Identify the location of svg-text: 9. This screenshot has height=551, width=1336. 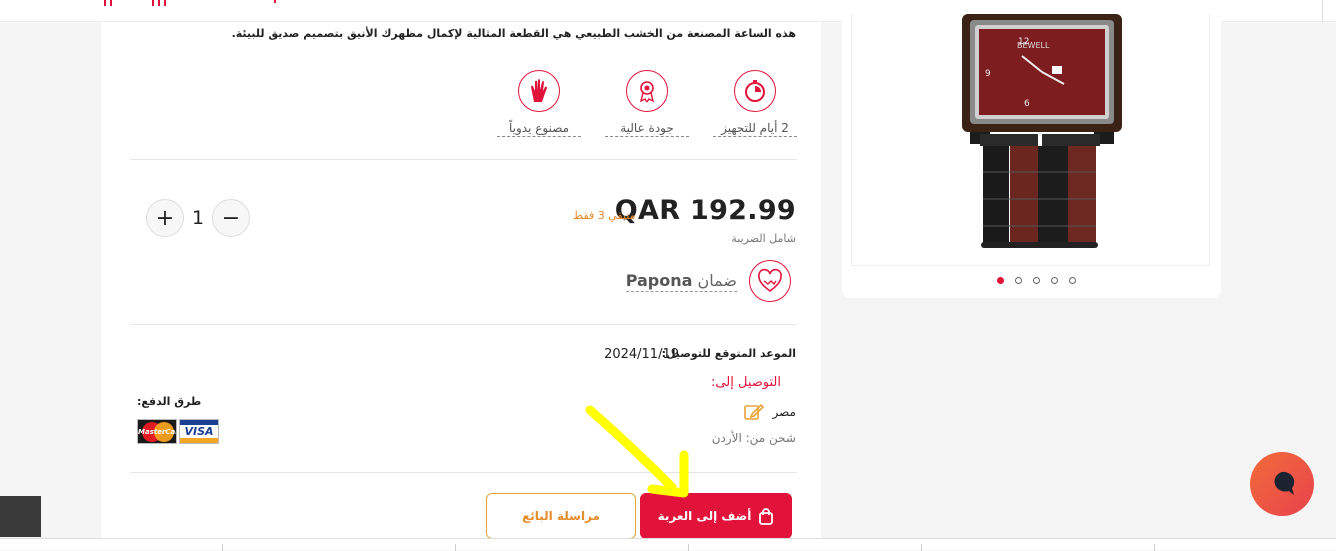
(988, 74).